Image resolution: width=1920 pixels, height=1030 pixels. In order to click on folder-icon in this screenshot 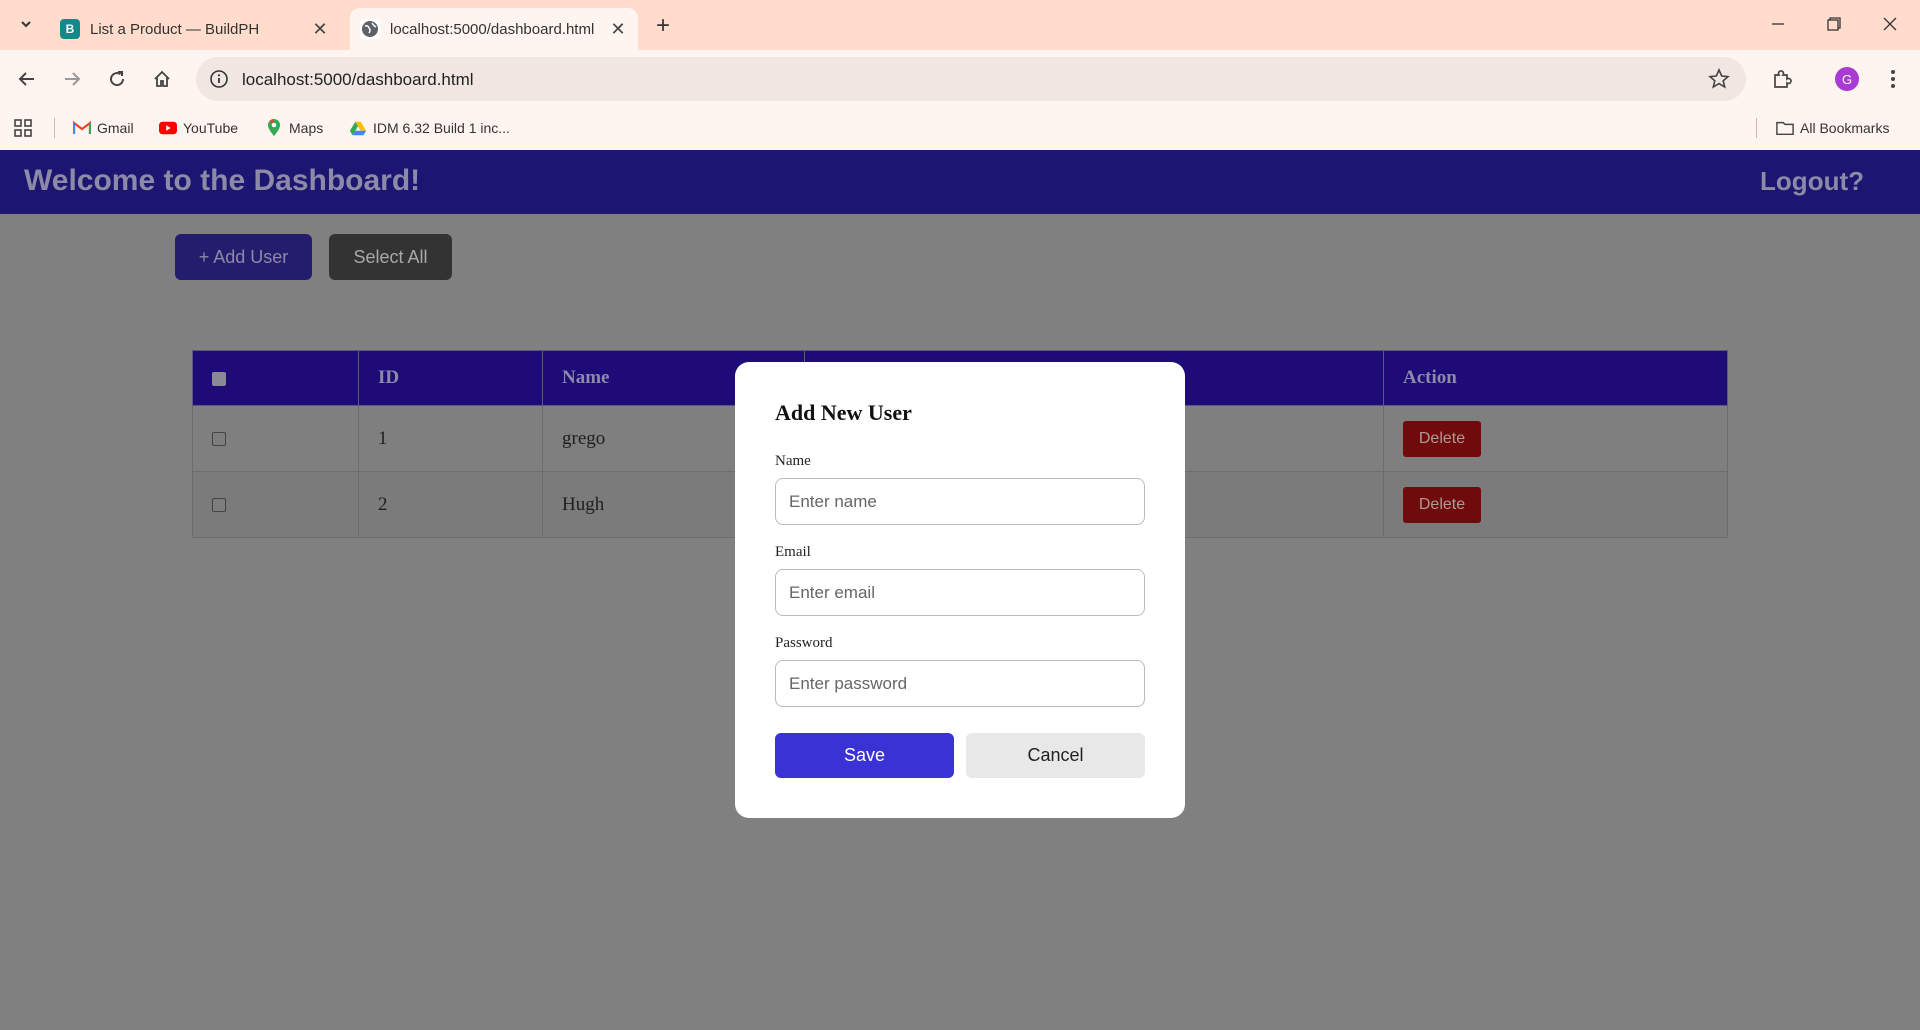, I will do `click(1785, 128)`.